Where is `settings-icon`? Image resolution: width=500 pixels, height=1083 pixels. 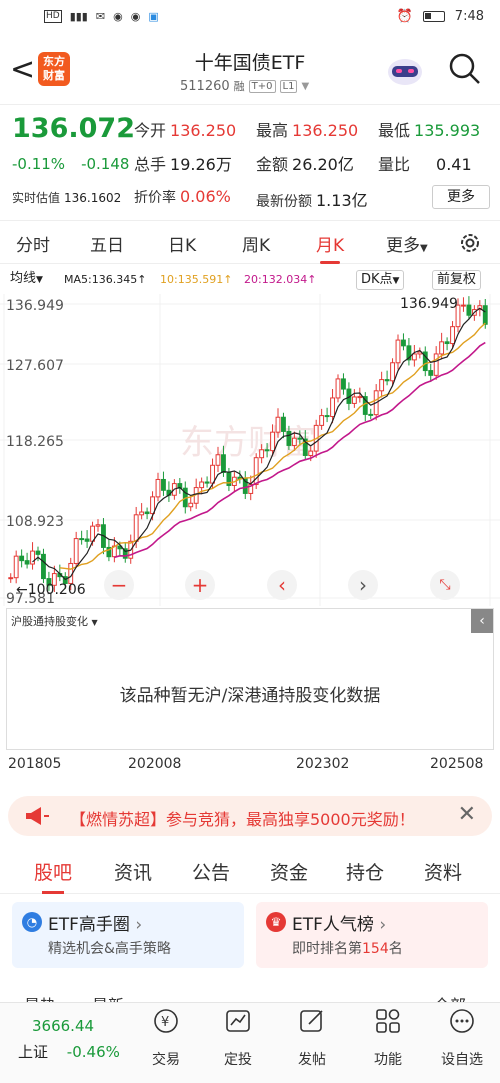
settings-icon is located at coordinates (470, 243).